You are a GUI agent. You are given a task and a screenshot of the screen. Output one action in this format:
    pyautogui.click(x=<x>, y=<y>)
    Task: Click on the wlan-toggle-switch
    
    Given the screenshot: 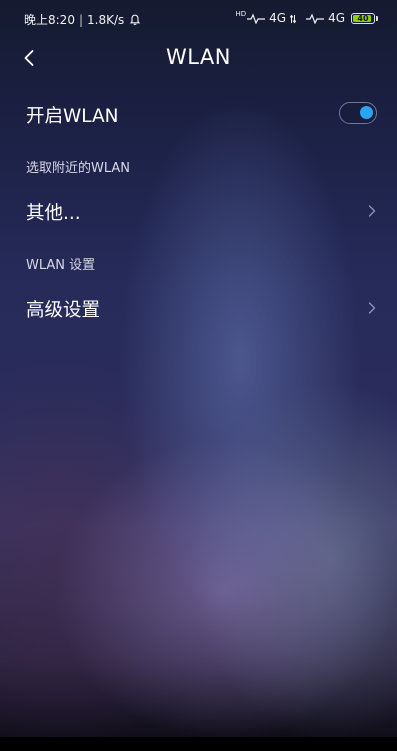 What is the action you would take?
    pyautogui.click(x=358, y=113)
    